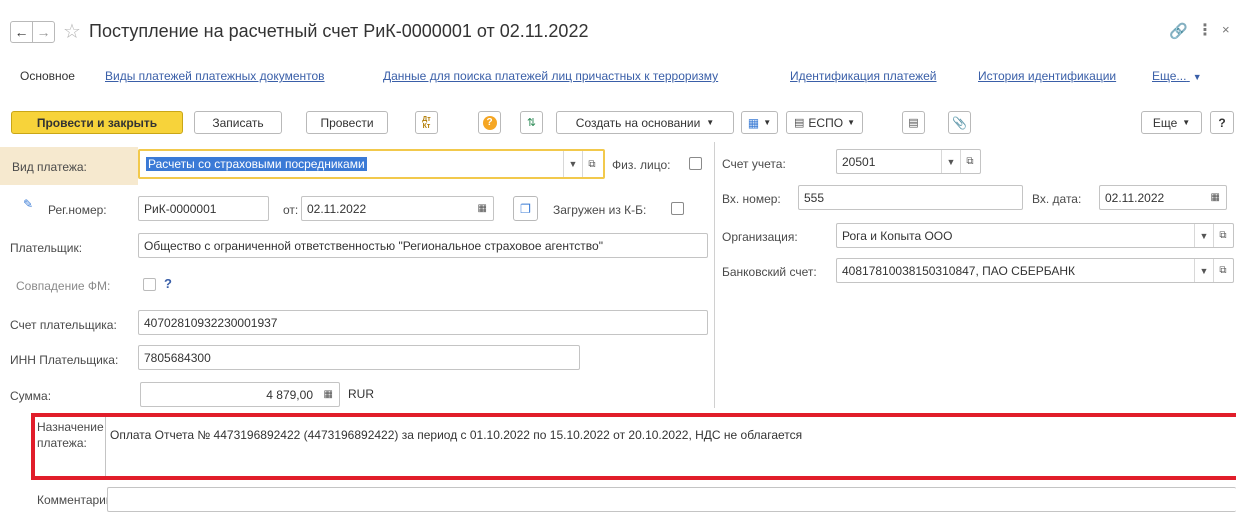 The image size is (1236, 512). What do you see at coordinates (215, 76) in the screenshot?
I see `nav-item-payment-types: Виды платежей платежных документов` at bounding box center [215, 76].